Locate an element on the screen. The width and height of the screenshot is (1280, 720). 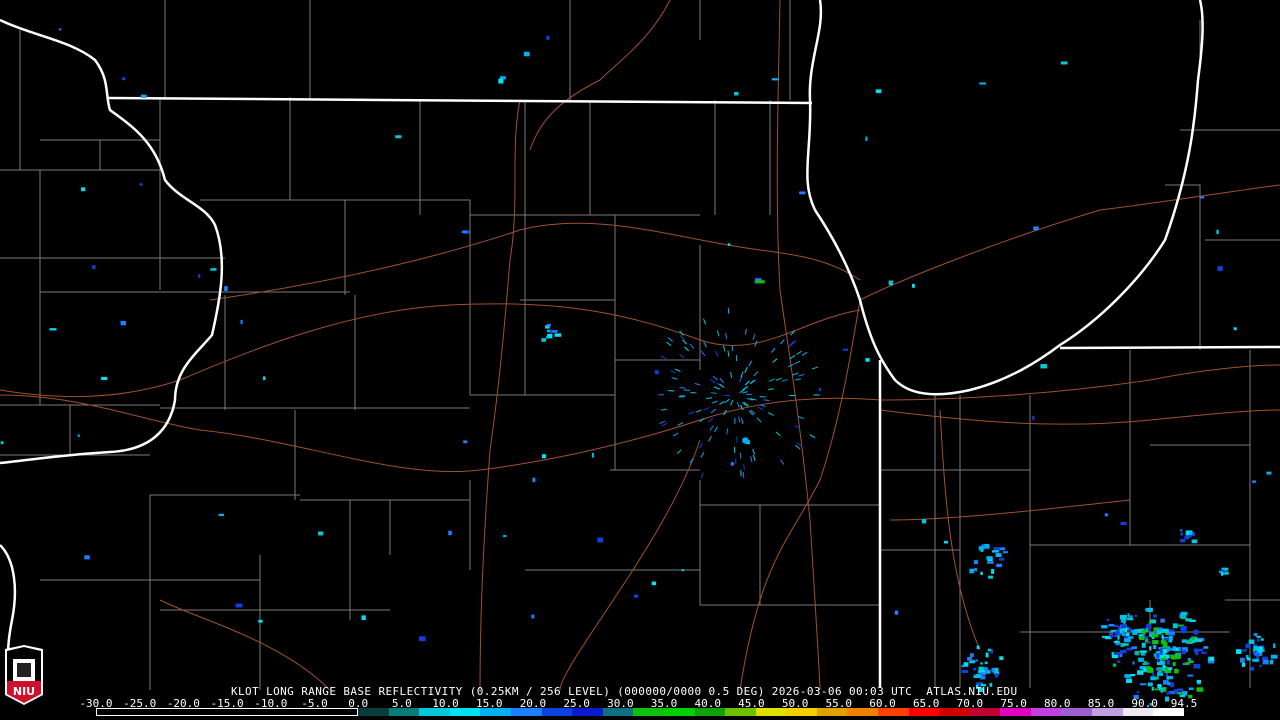
niu-logo: NIU is located at coordinates (24, 675).